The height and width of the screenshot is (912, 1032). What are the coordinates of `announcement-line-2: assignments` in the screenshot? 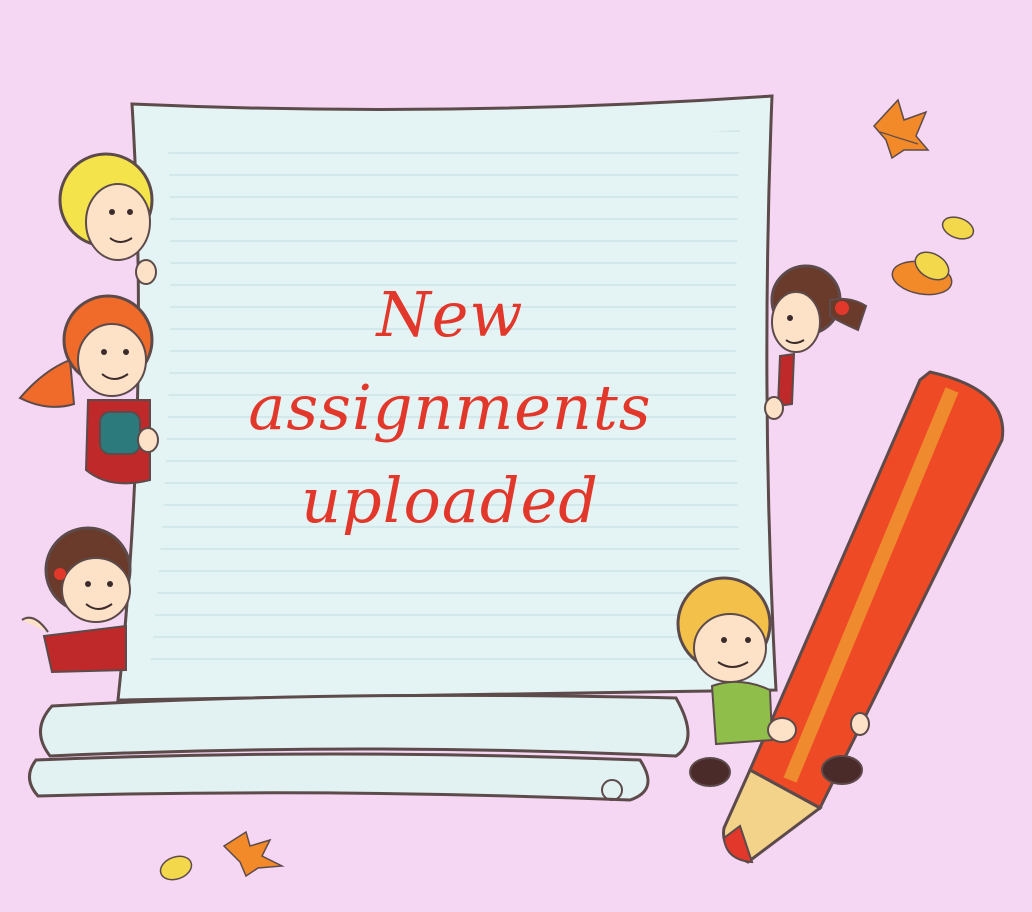 It's located at (450, 407).